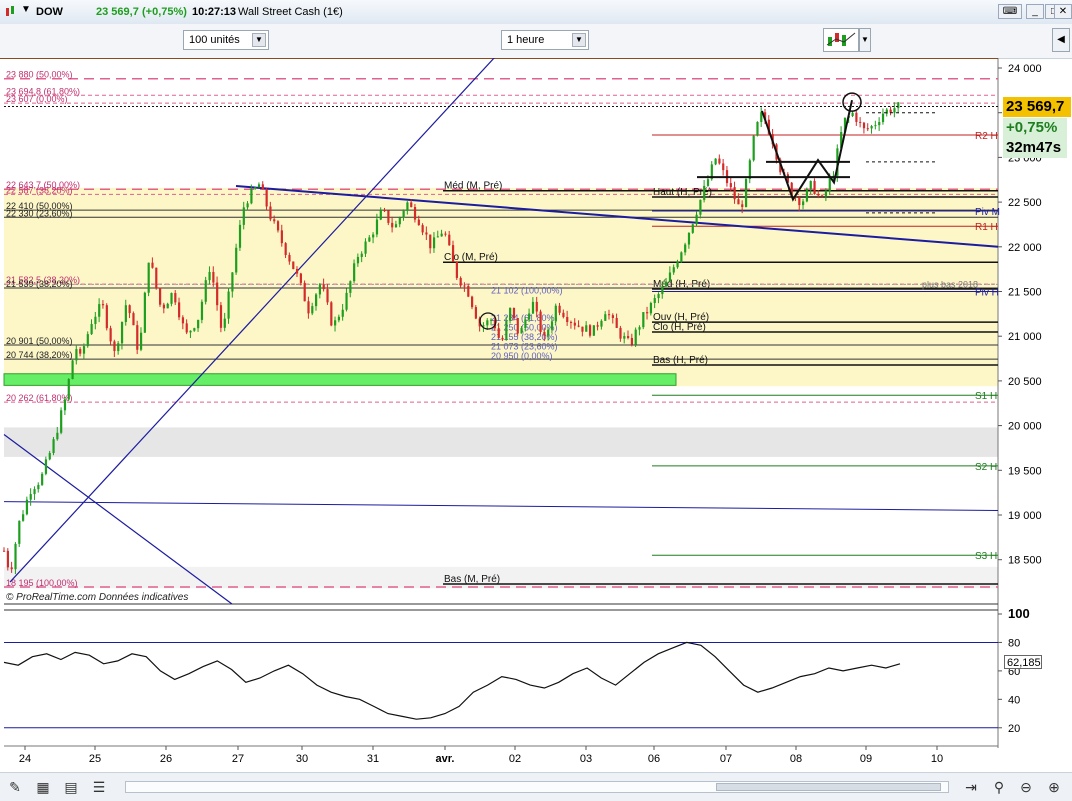 The image size is (1072, 801). I want to click on x-tick-label: 24, so click(25, 759).